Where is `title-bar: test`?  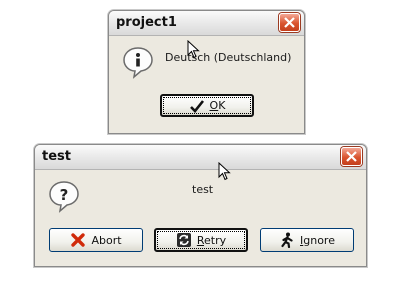 title-bar: test is located at coordinates (200, 157).